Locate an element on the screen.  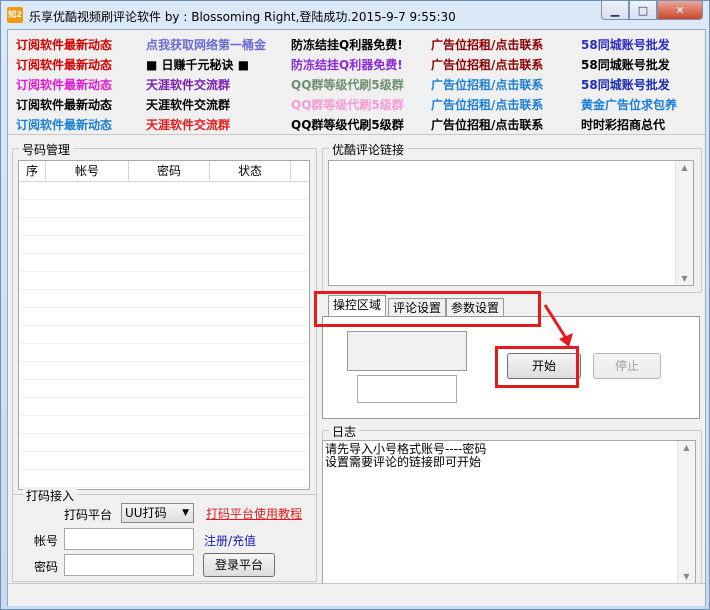
app-icon: 知2 is located at coordinates (15, 15).